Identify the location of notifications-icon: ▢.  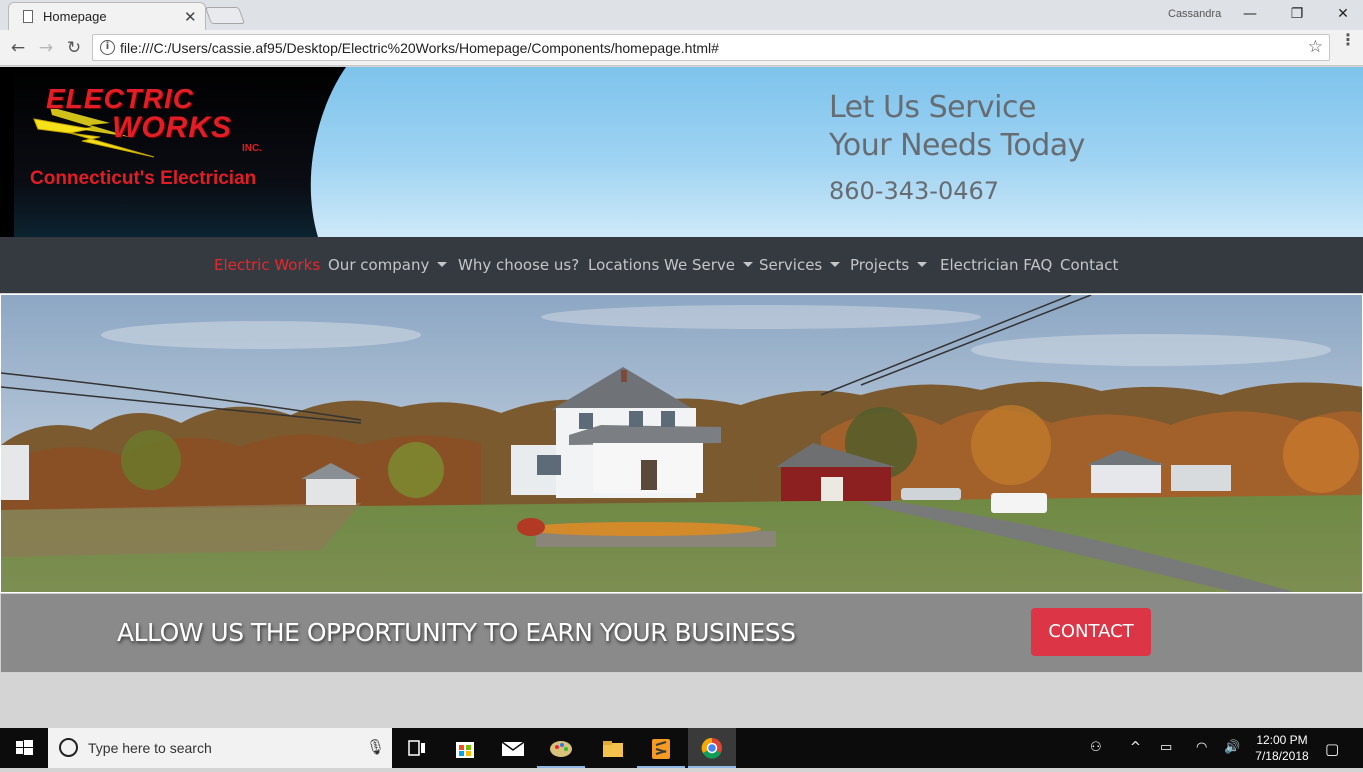
(1332, 749).